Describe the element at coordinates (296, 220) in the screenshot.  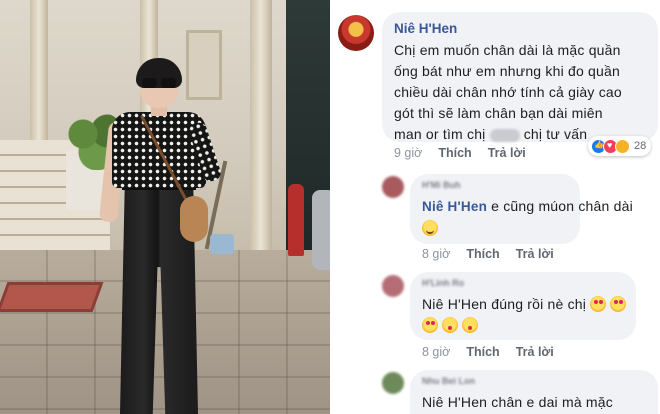
I see `fire-hydrant` at that location.